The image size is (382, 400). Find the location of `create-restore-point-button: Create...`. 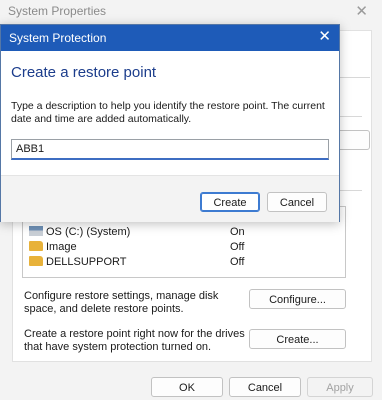

create-restore-point-button: Create... is located at coordinates (297, 339).